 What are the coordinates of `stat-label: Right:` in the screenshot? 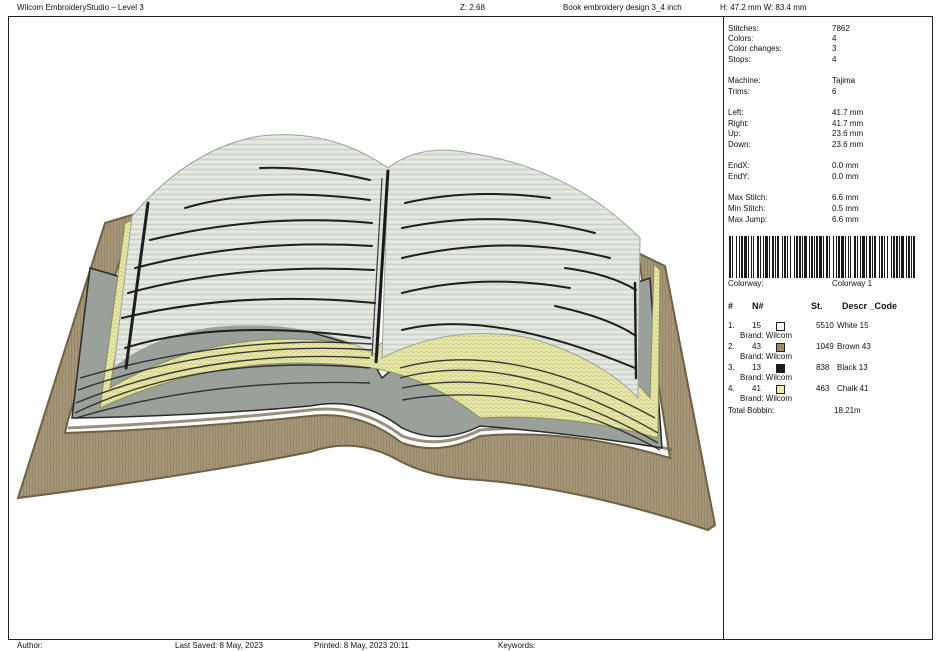 It's located at (738, 123).